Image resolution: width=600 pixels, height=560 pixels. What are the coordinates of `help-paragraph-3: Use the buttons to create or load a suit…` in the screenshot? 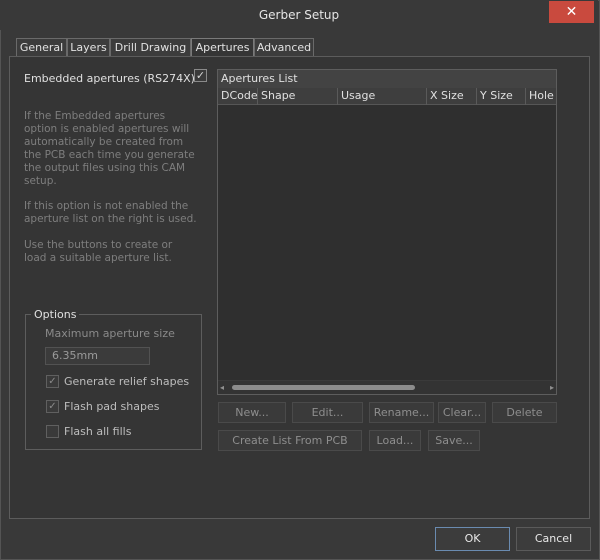 It's located at (114, 252).